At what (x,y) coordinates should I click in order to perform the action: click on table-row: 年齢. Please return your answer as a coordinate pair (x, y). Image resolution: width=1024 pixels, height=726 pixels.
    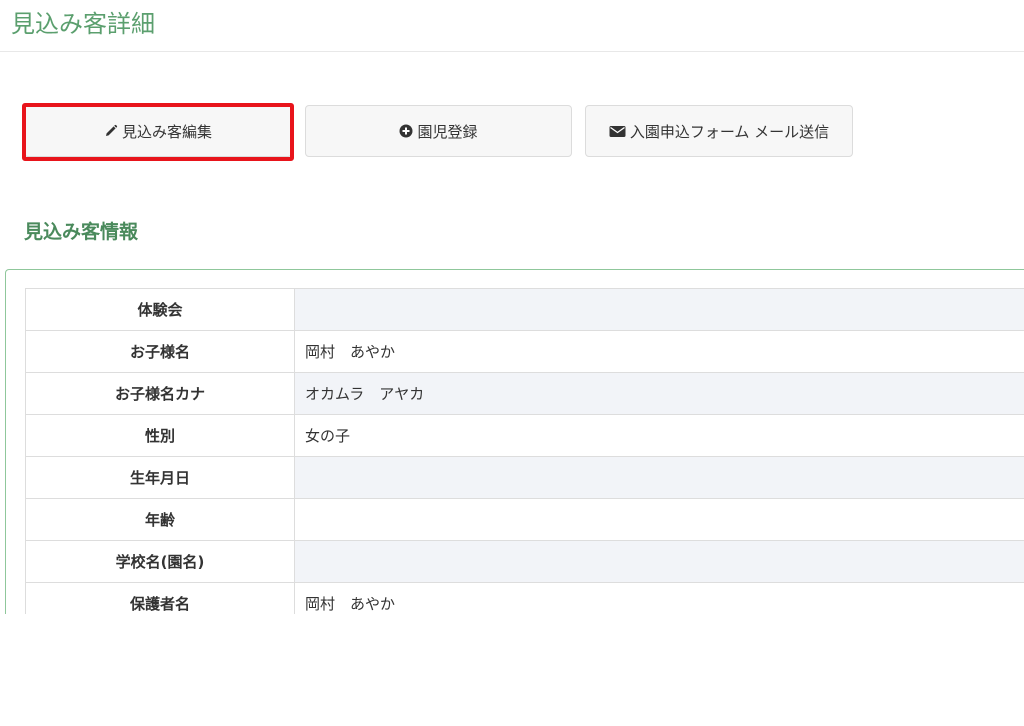
    Looking at the image, I should click on (524, 519).